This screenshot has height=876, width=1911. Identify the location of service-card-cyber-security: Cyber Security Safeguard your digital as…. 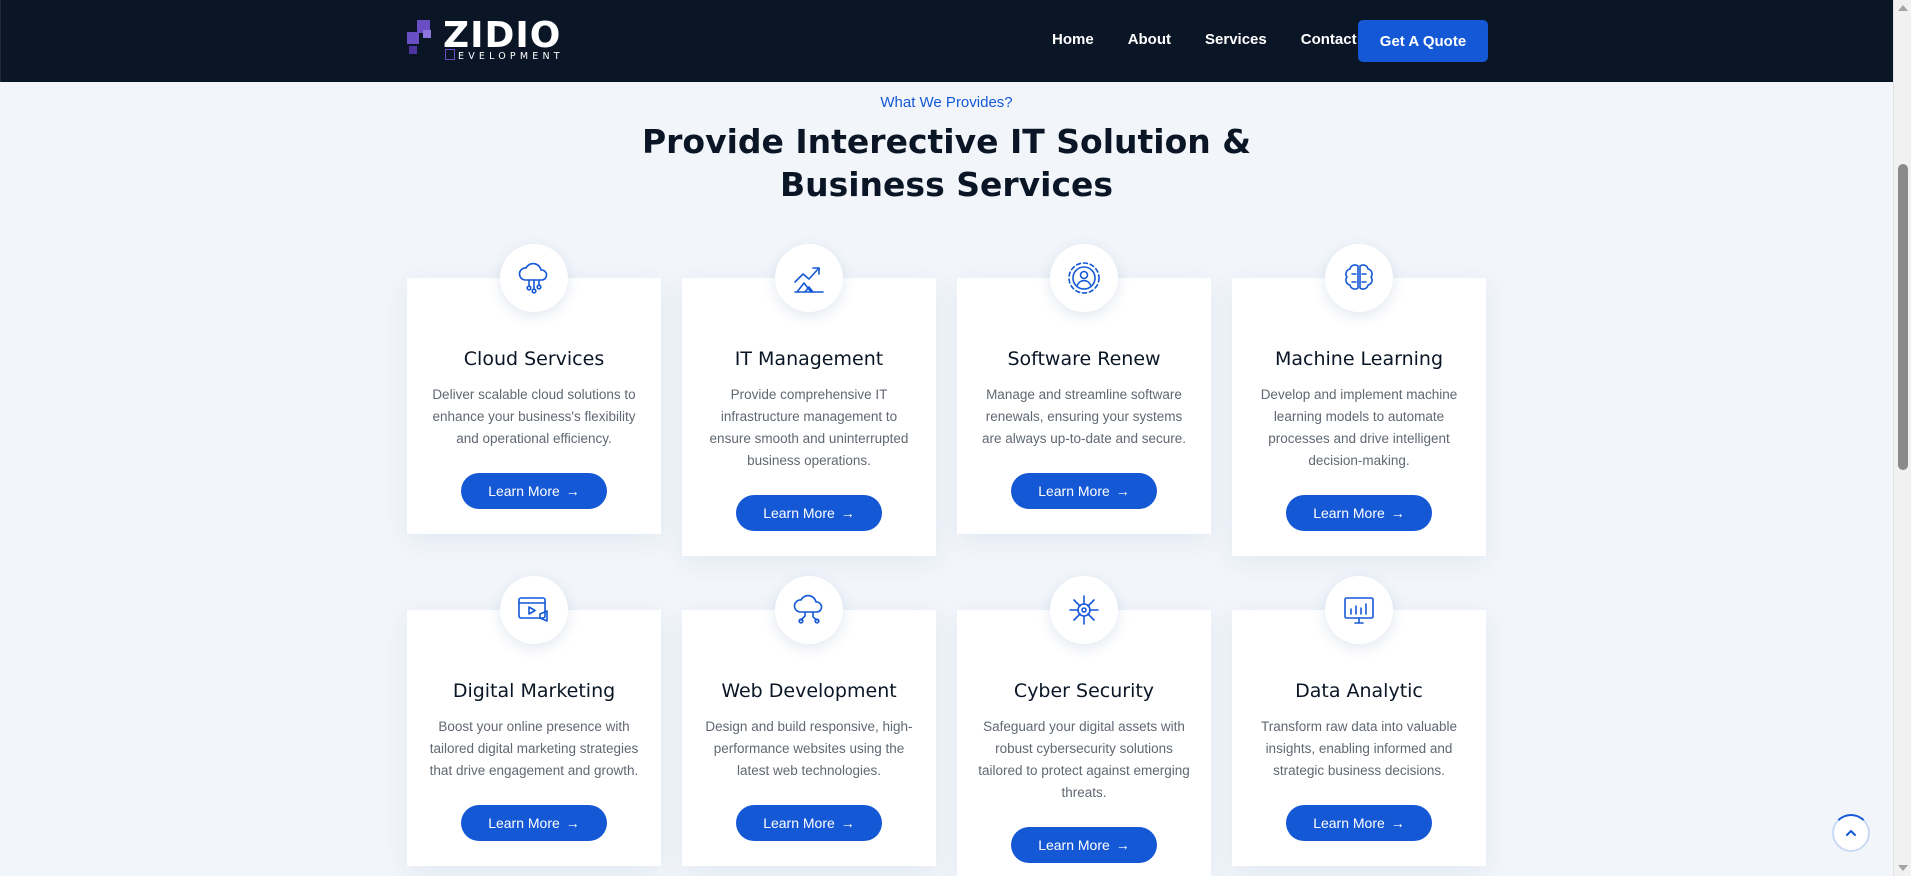
(1084, 726).